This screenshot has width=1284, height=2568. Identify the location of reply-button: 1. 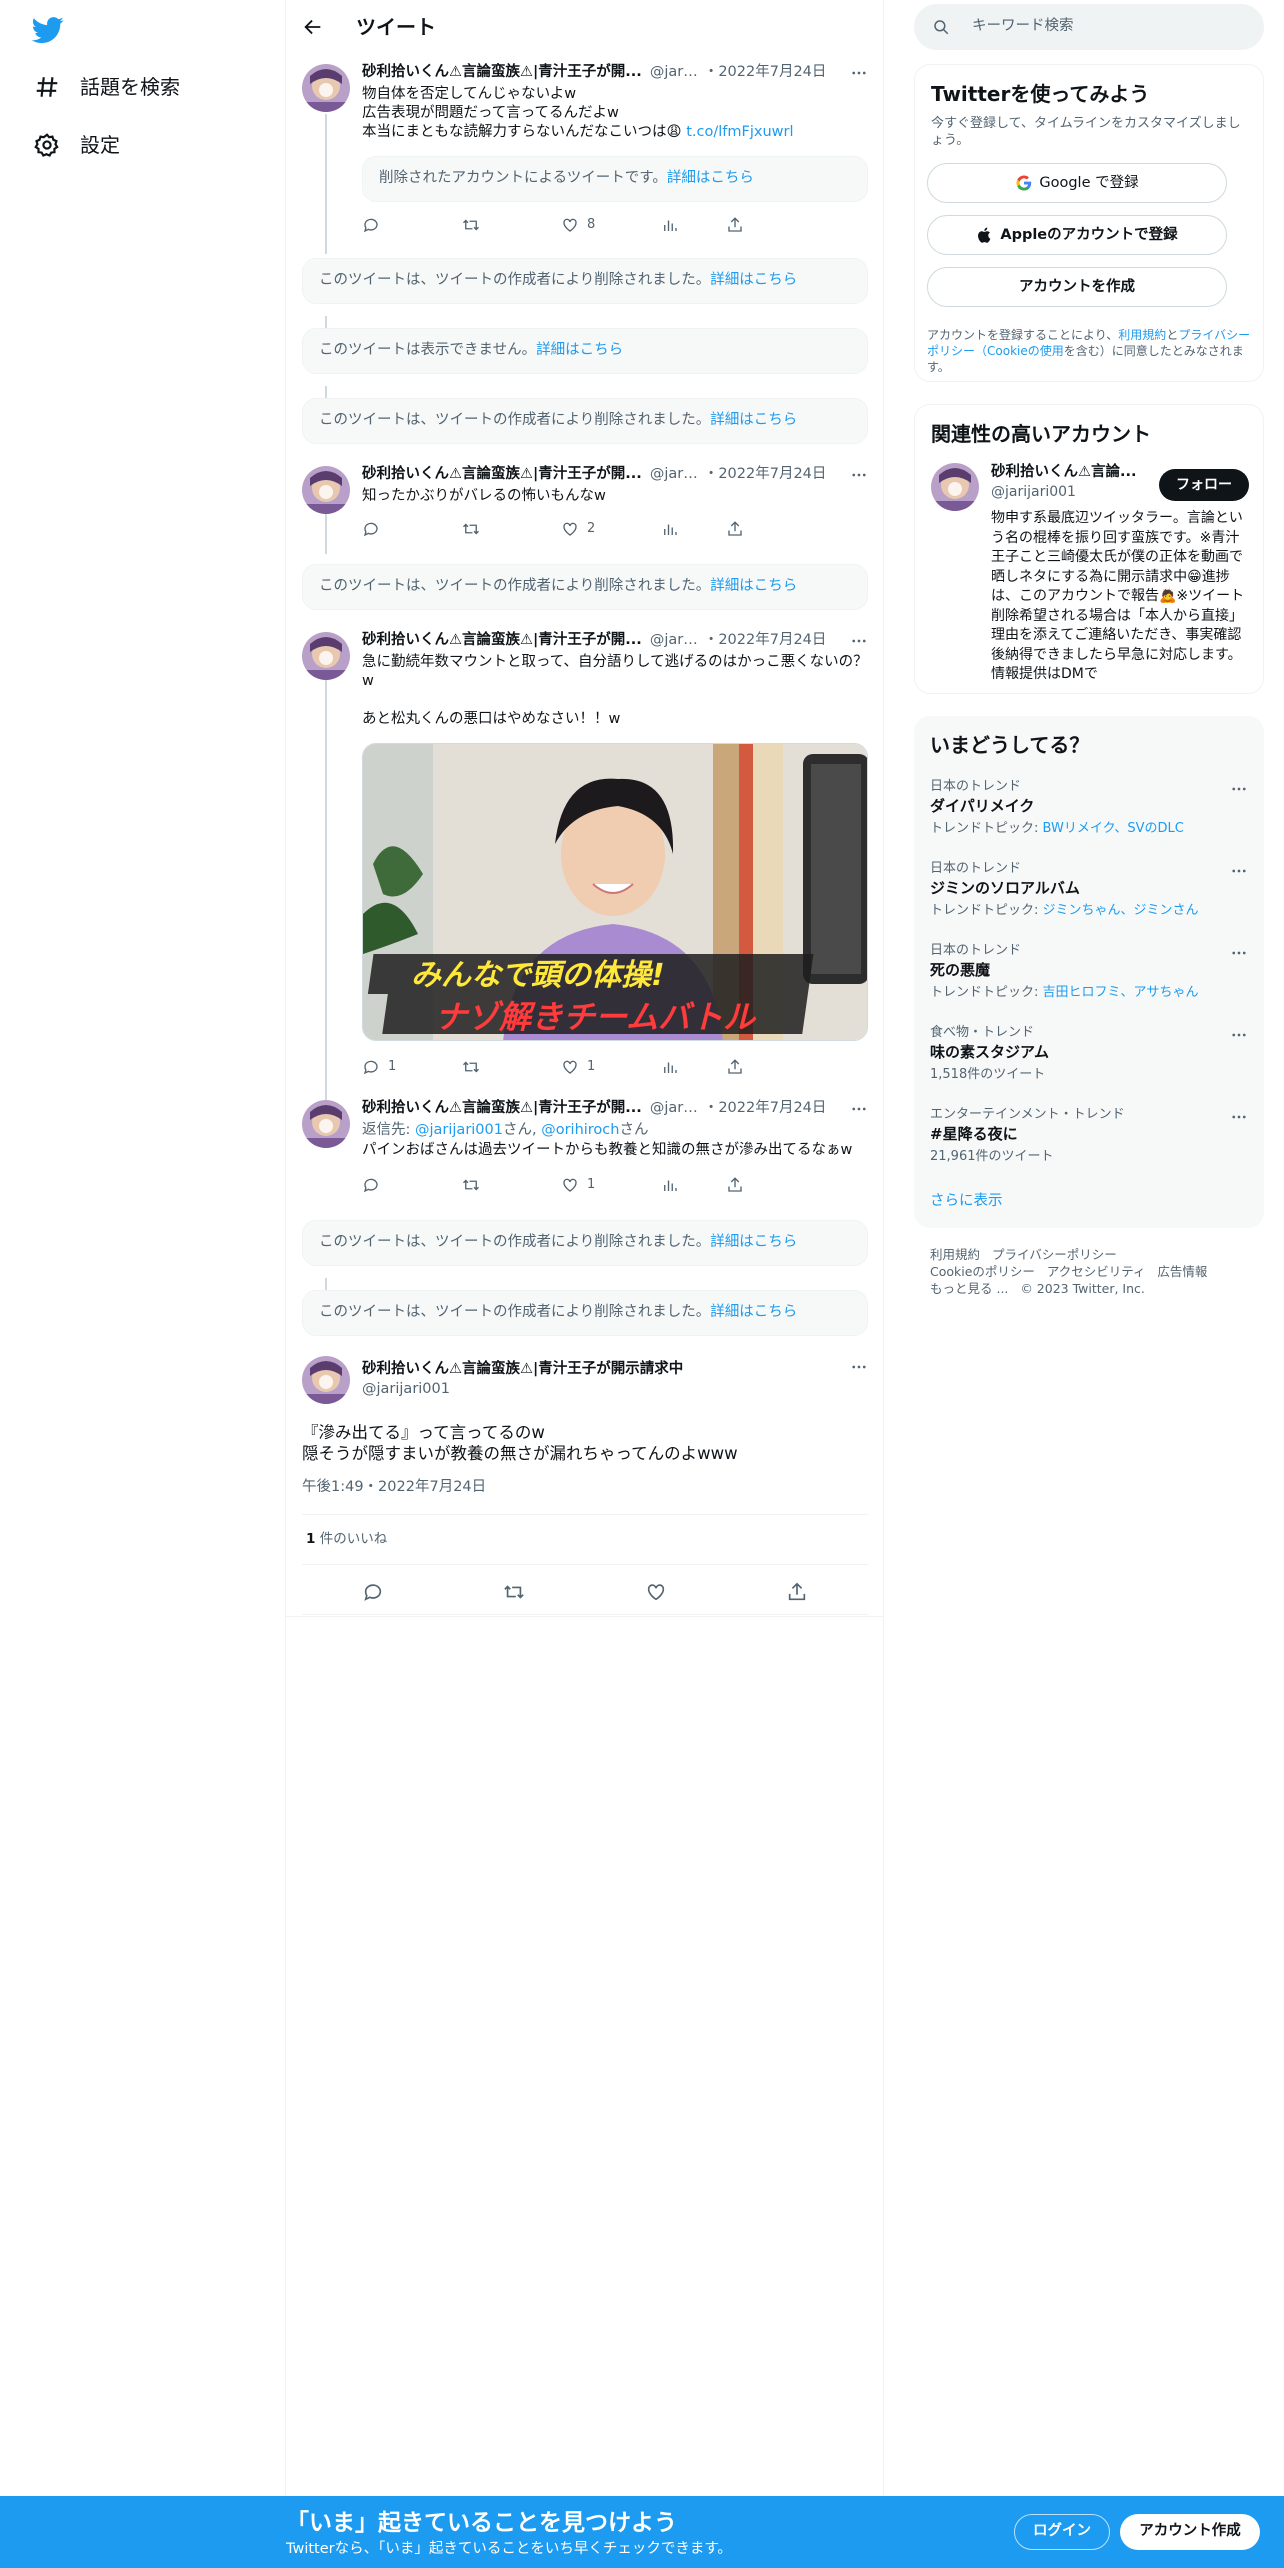
(412, 1067).